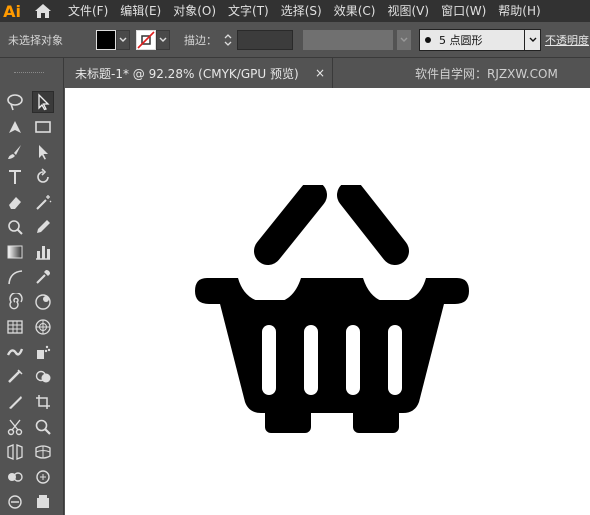  I want to click on live-paint-icon, so click(15, 477).